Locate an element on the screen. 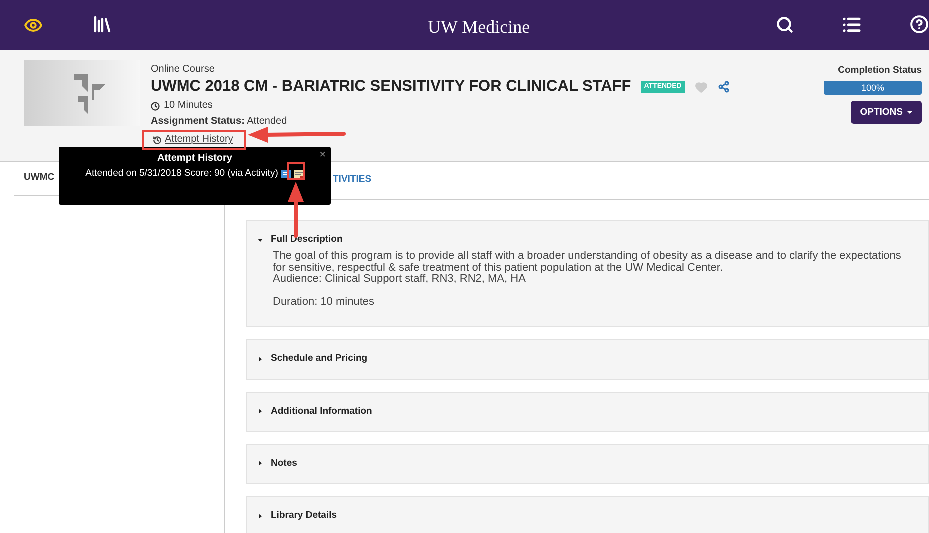  caret-down-icon is located at coordinates (260, 240).